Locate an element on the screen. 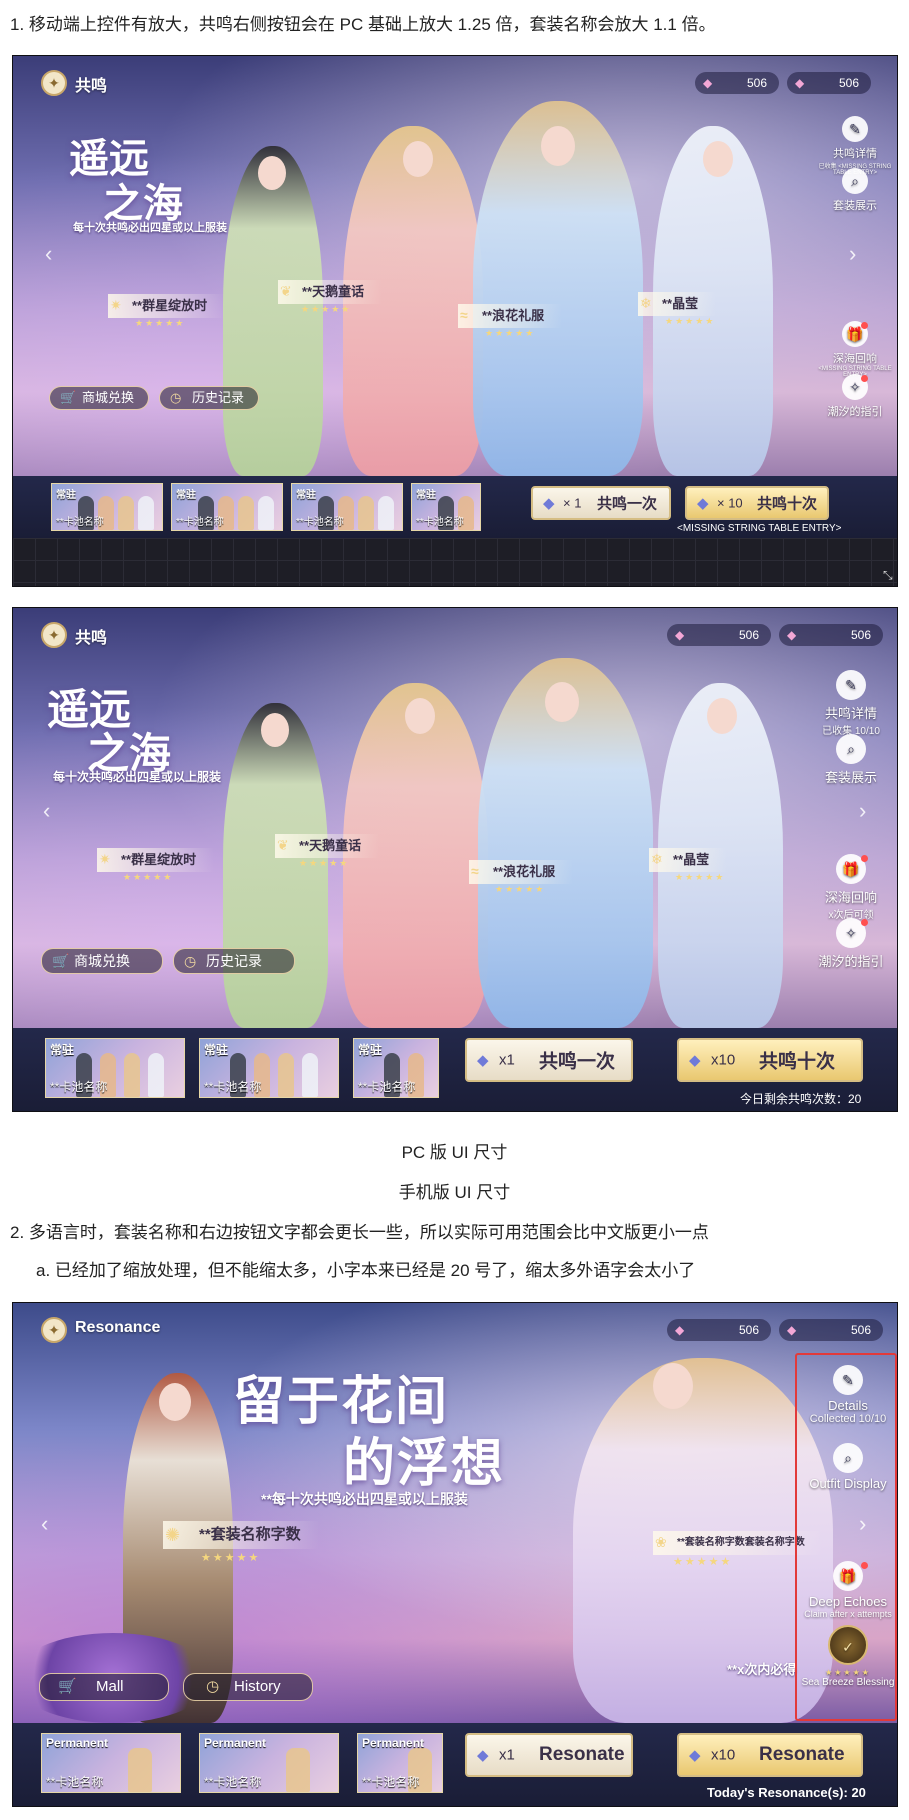 Image resolution: width=909 pixels, height=1820 pixels. snowflake-icon: ❄ is located at coordinates (646, 303).